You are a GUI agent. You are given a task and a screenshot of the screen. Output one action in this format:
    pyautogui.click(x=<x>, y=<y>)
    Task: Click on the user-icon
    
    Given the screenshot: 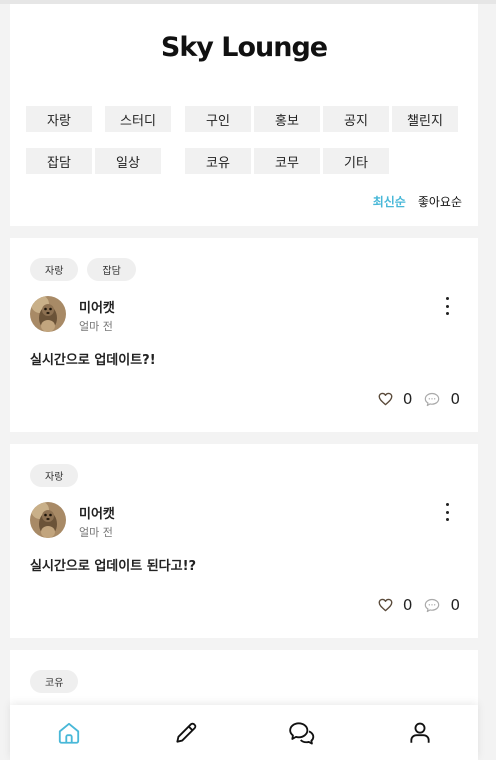 What is the action you would take?
    pyautogui.click(x=420, y=732)
    